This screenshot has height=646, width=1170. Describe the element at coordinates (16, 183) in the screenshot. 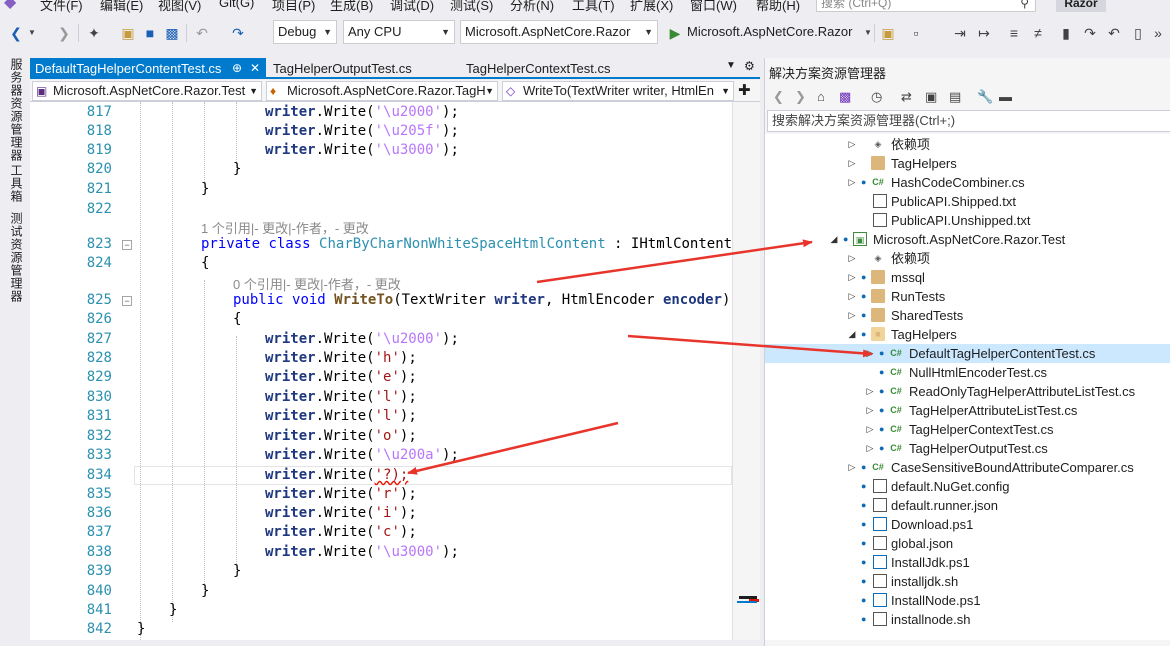

I see `toolbox-tab: 工具箱` at that location.